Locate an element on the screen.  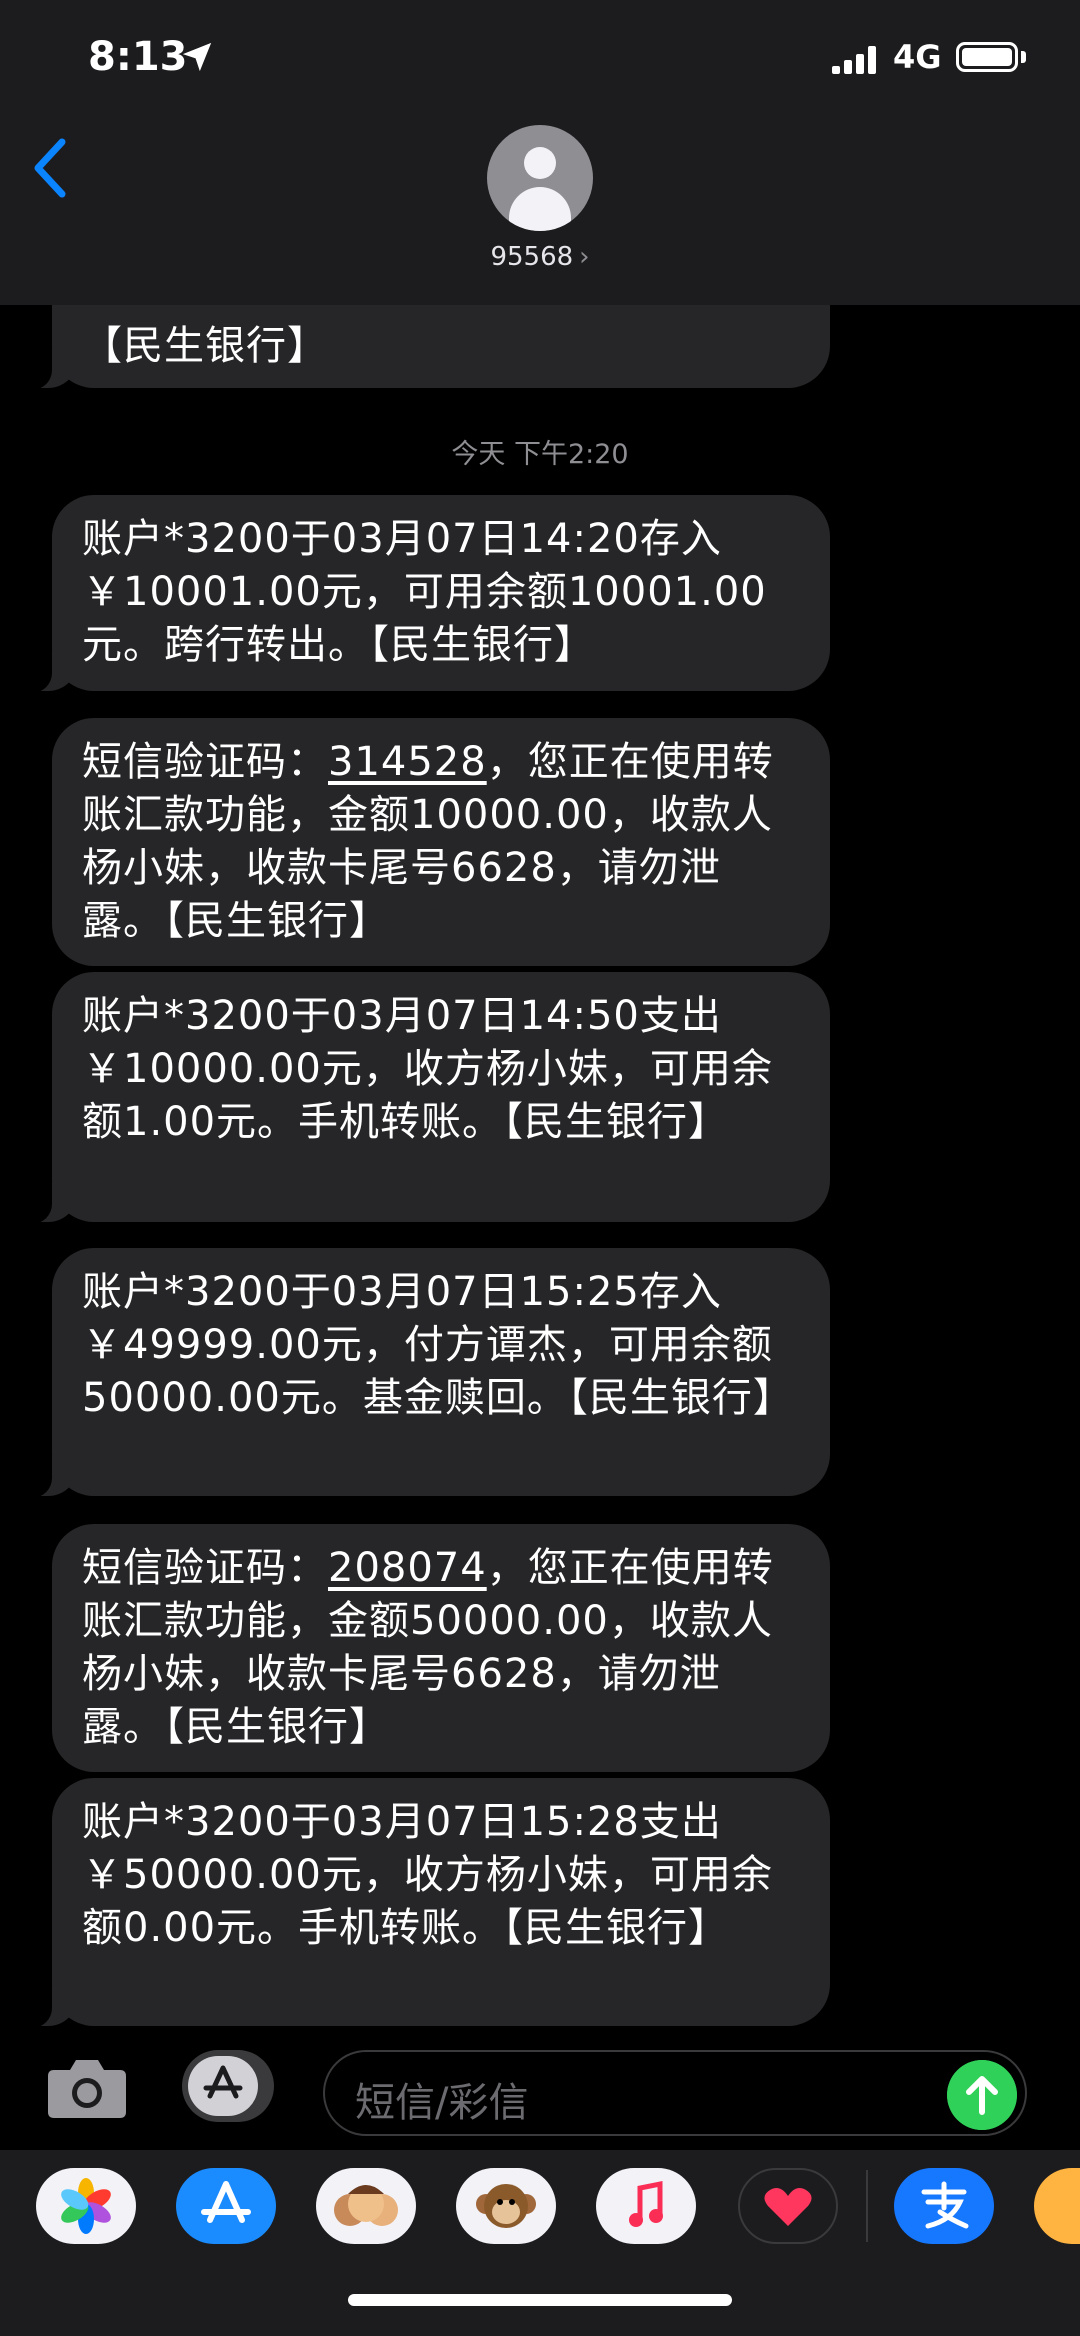
contact-name: 95568 › is located at coordinates (540, 257).